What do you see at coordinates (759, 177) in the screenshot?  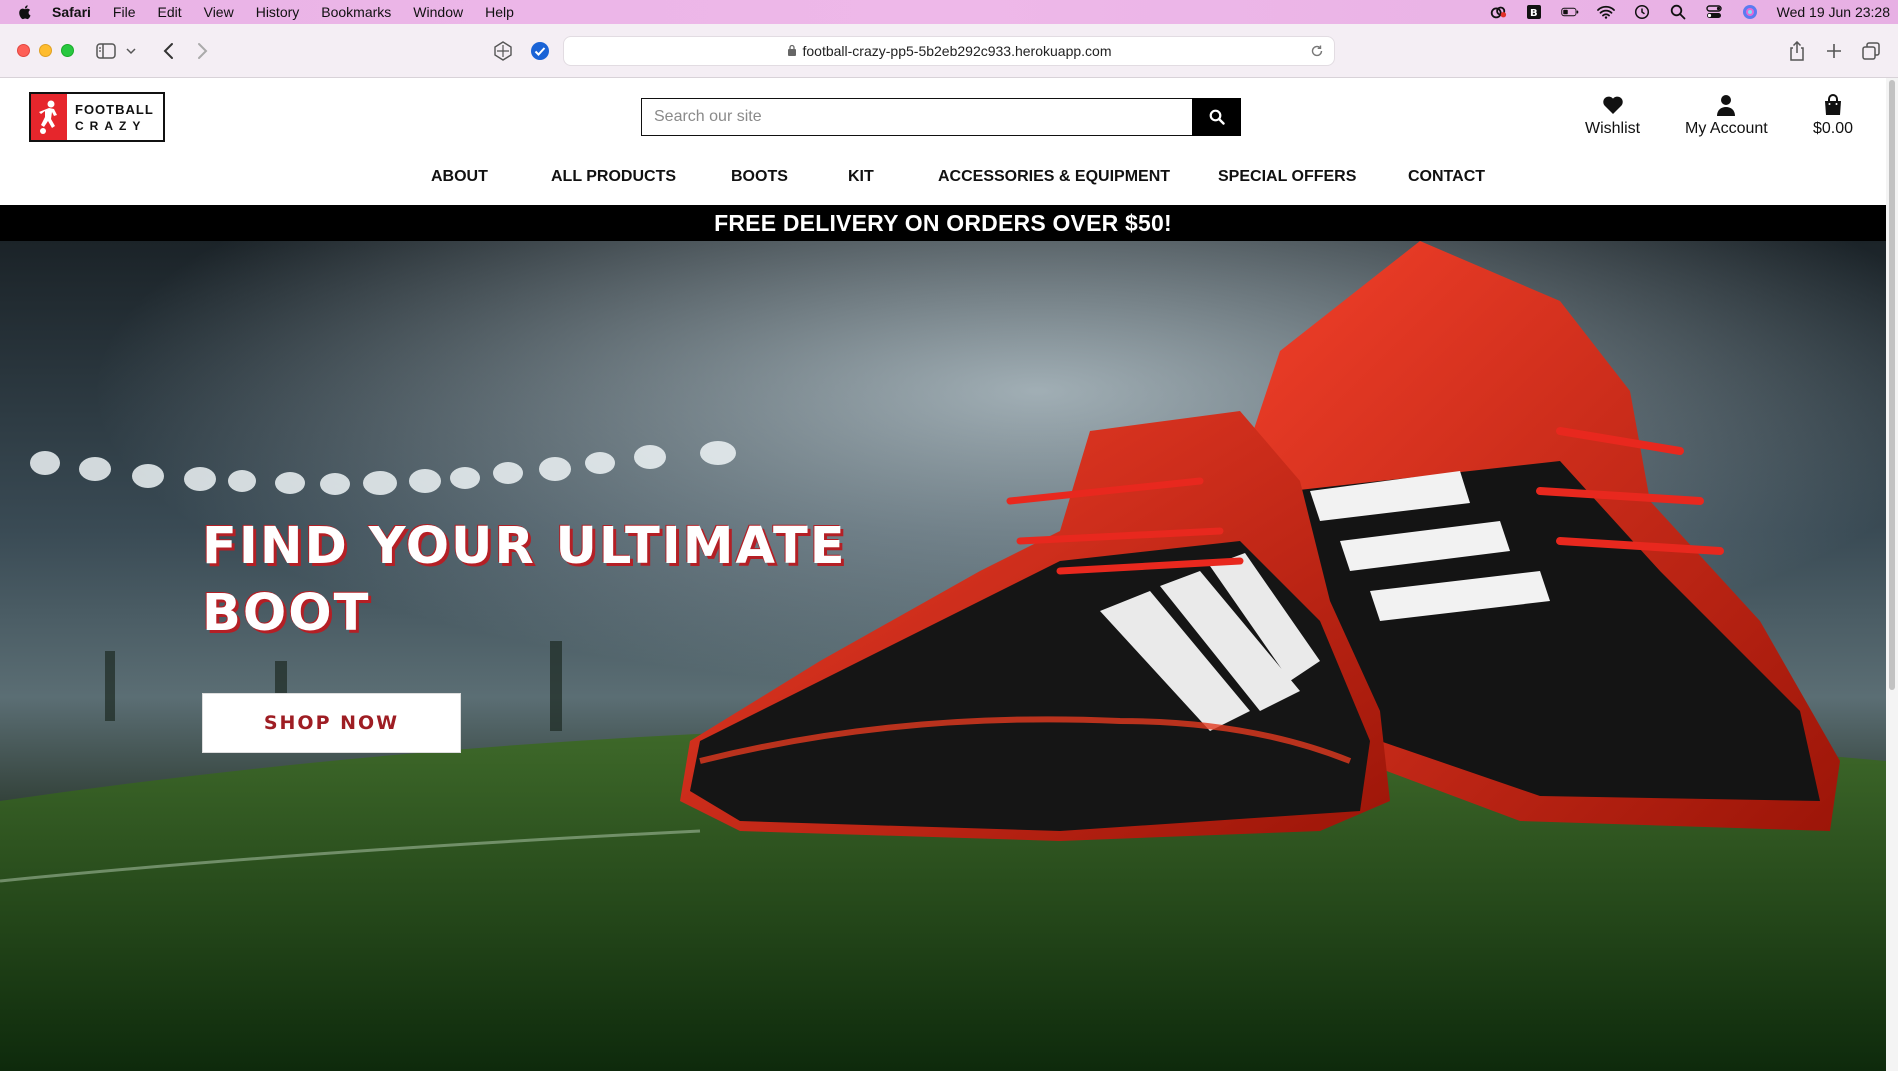 I see `nav-boots: BOOTS` at bounding box center [759, 177].